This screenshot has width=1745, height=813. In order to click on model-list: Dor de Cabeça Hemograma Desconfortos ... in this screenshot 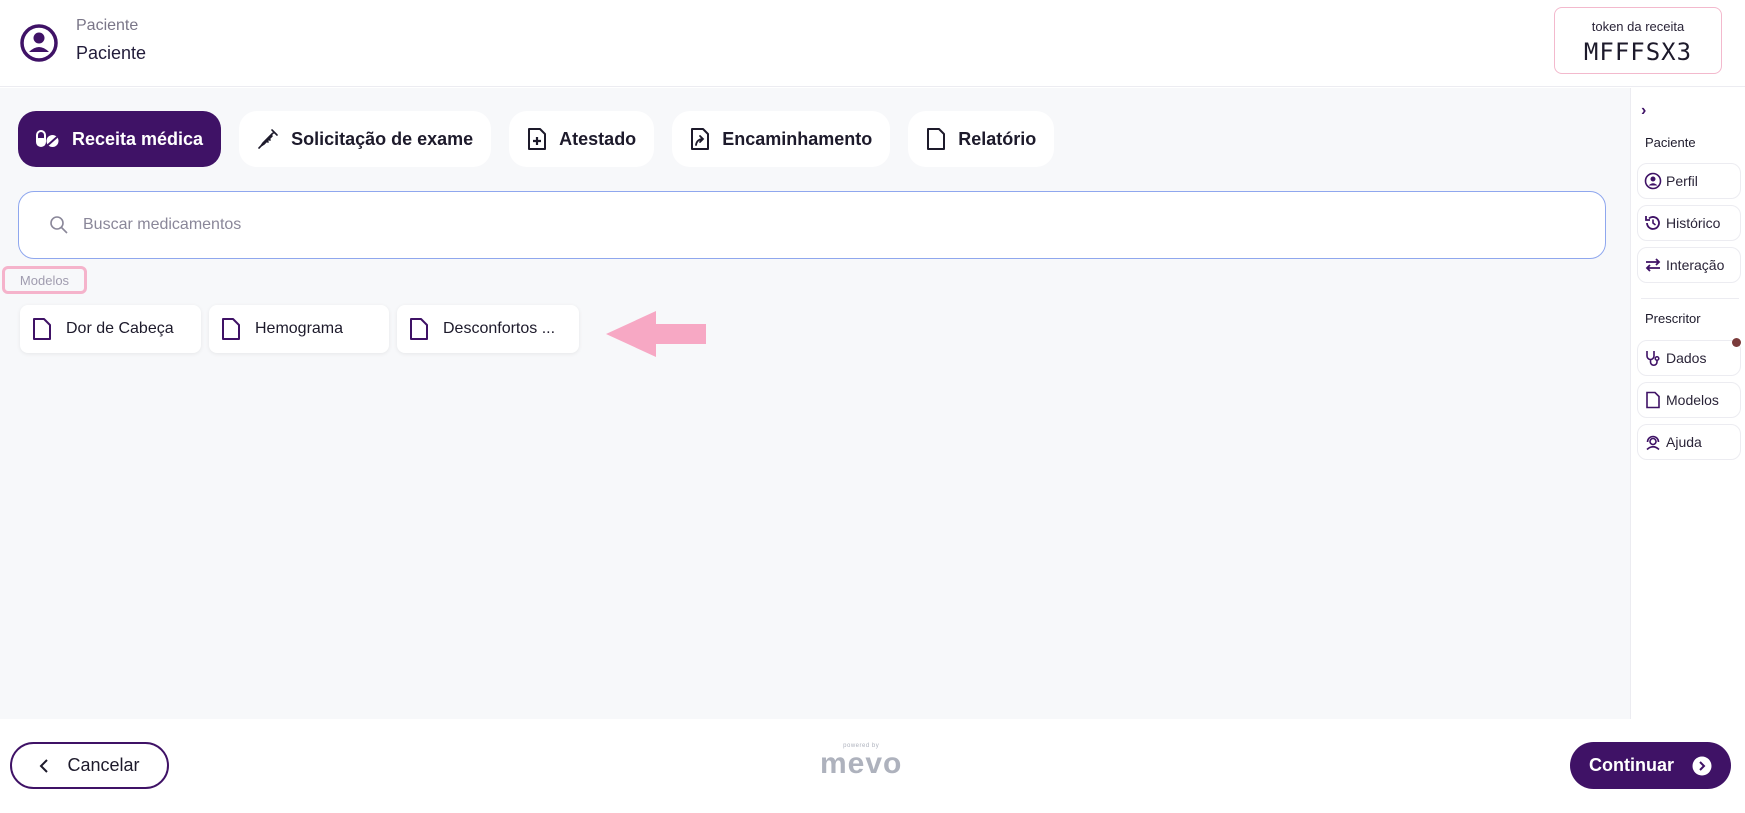, I will do `click(299, 329)`.